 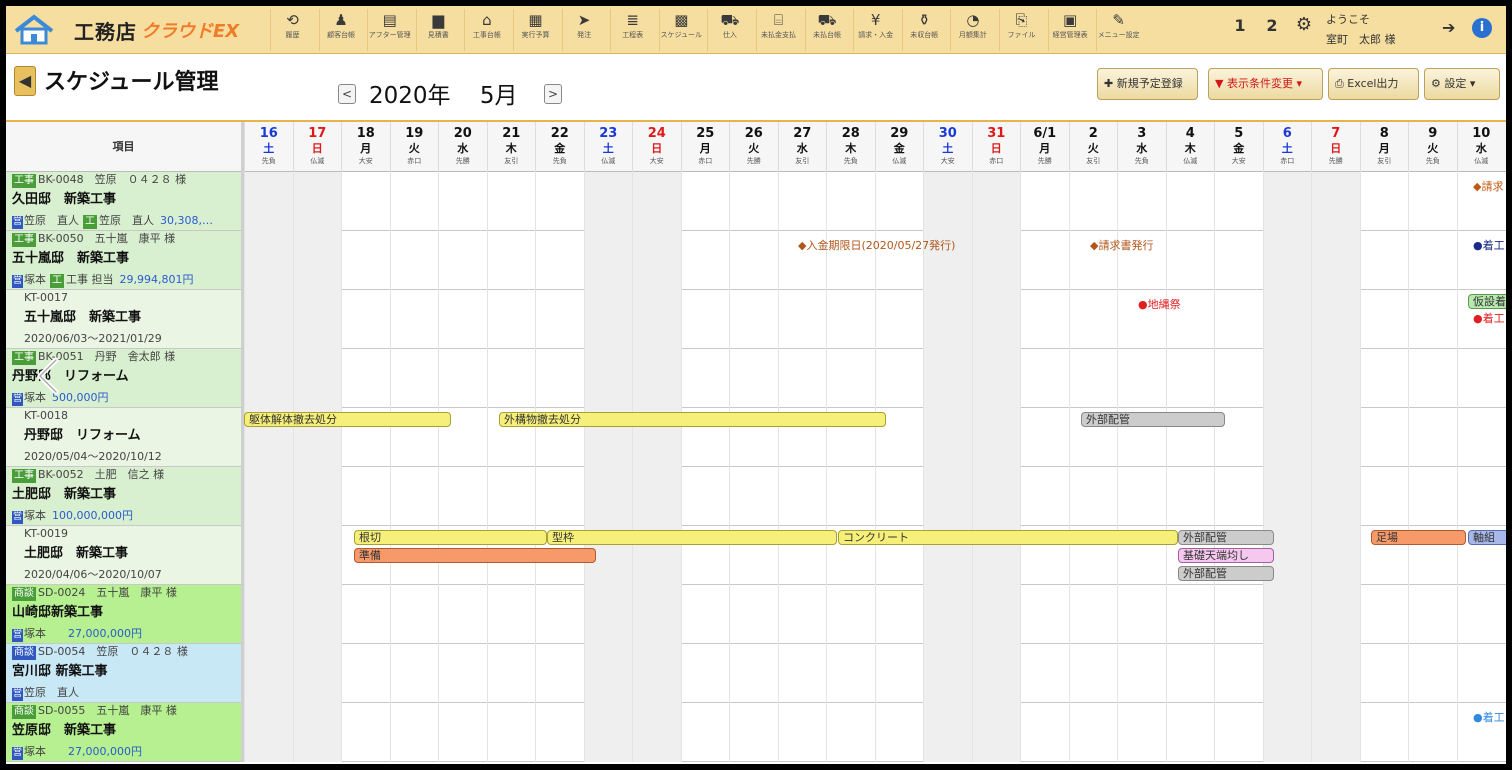 What do you see at coordinates (1462, 84) in the screenshot?
I see `settings-button: ⚙ 設定 ▾` at bounding box center [1462, 84].